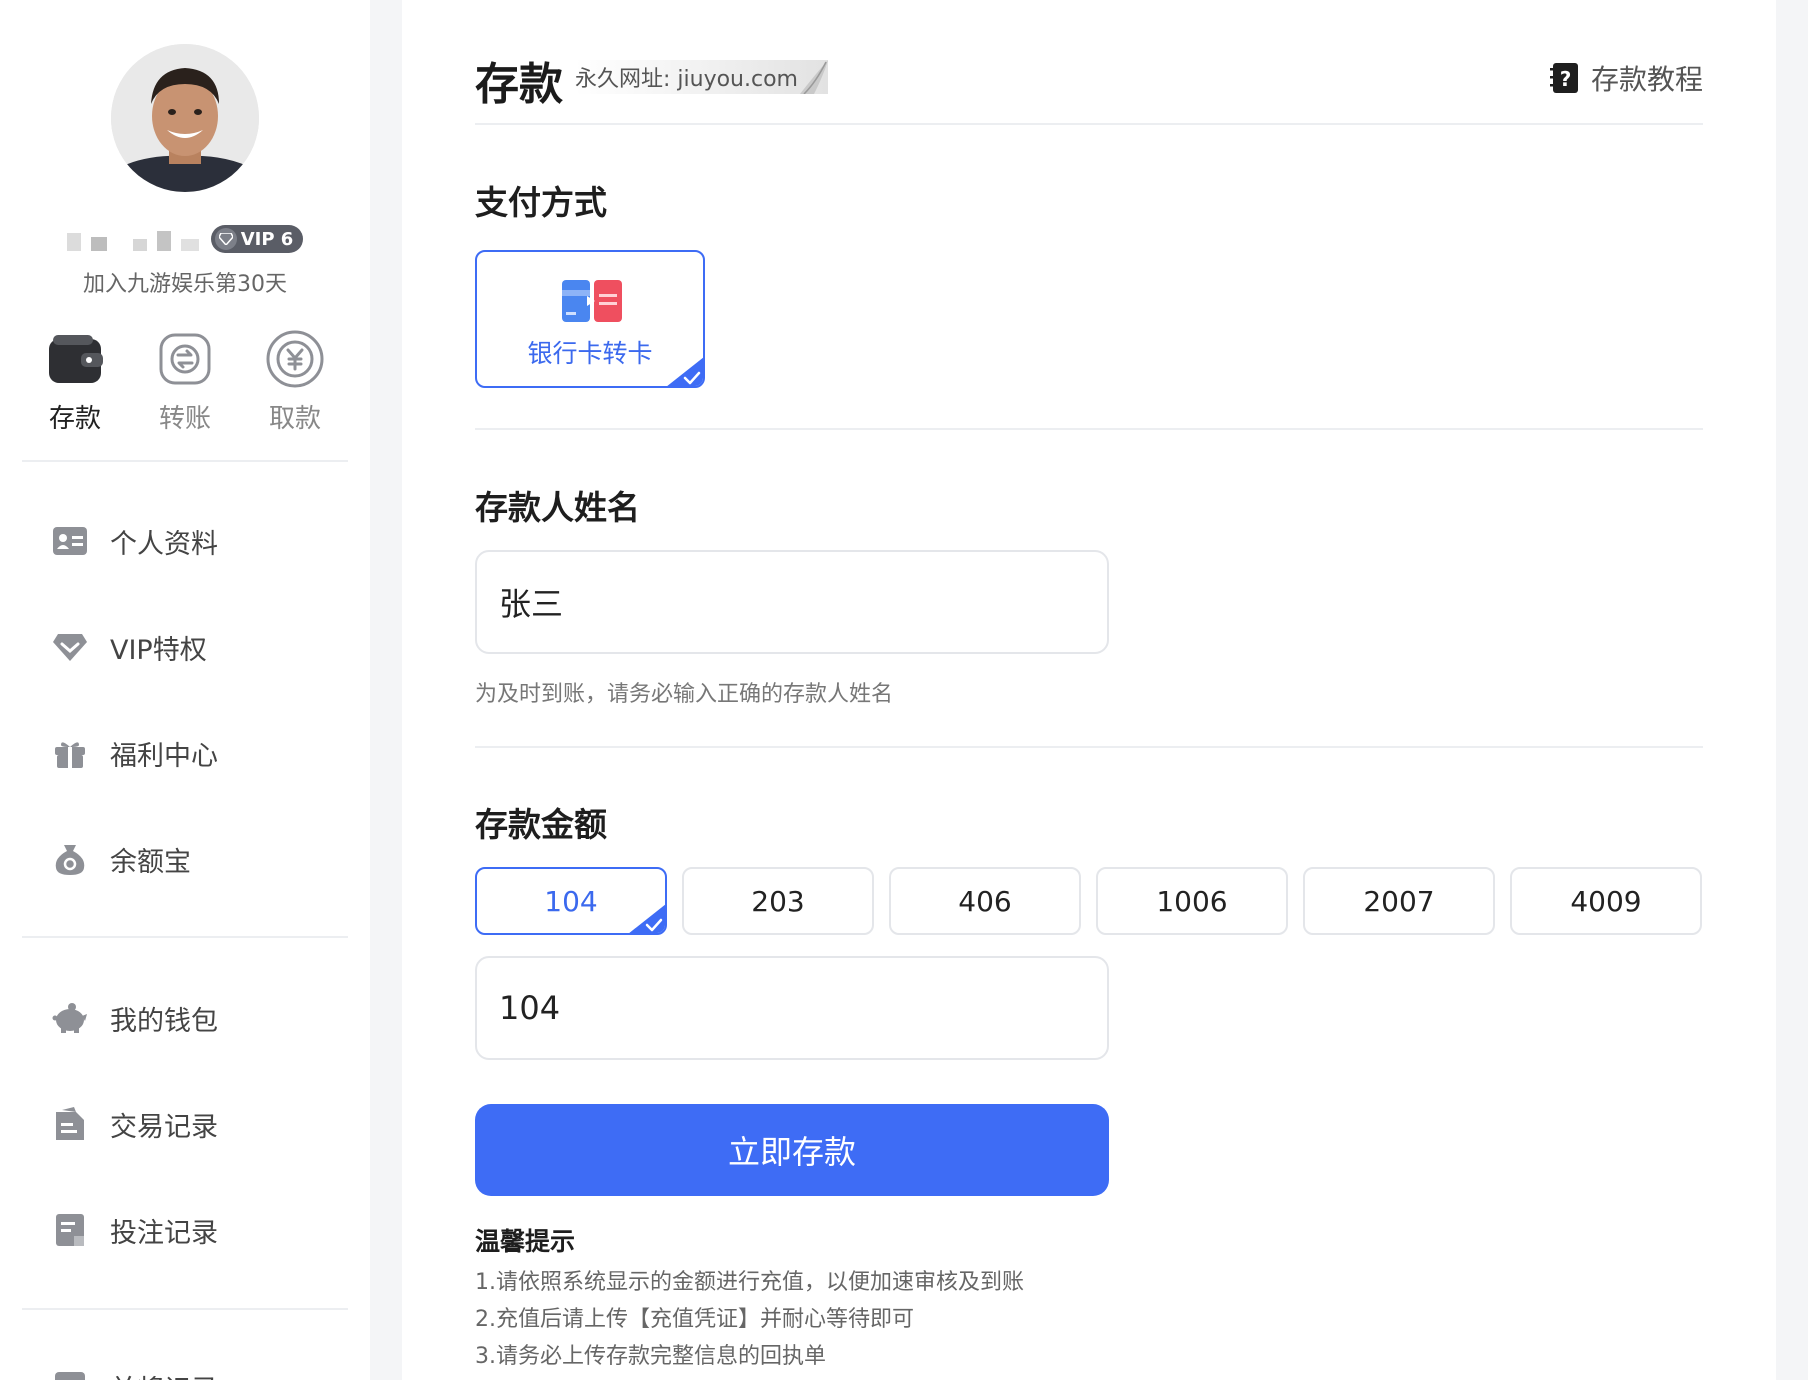  I want to click on tip-item: 1.请依照系统显示的金额进行充值，以便加速审核及到账, so click(749, 1282).